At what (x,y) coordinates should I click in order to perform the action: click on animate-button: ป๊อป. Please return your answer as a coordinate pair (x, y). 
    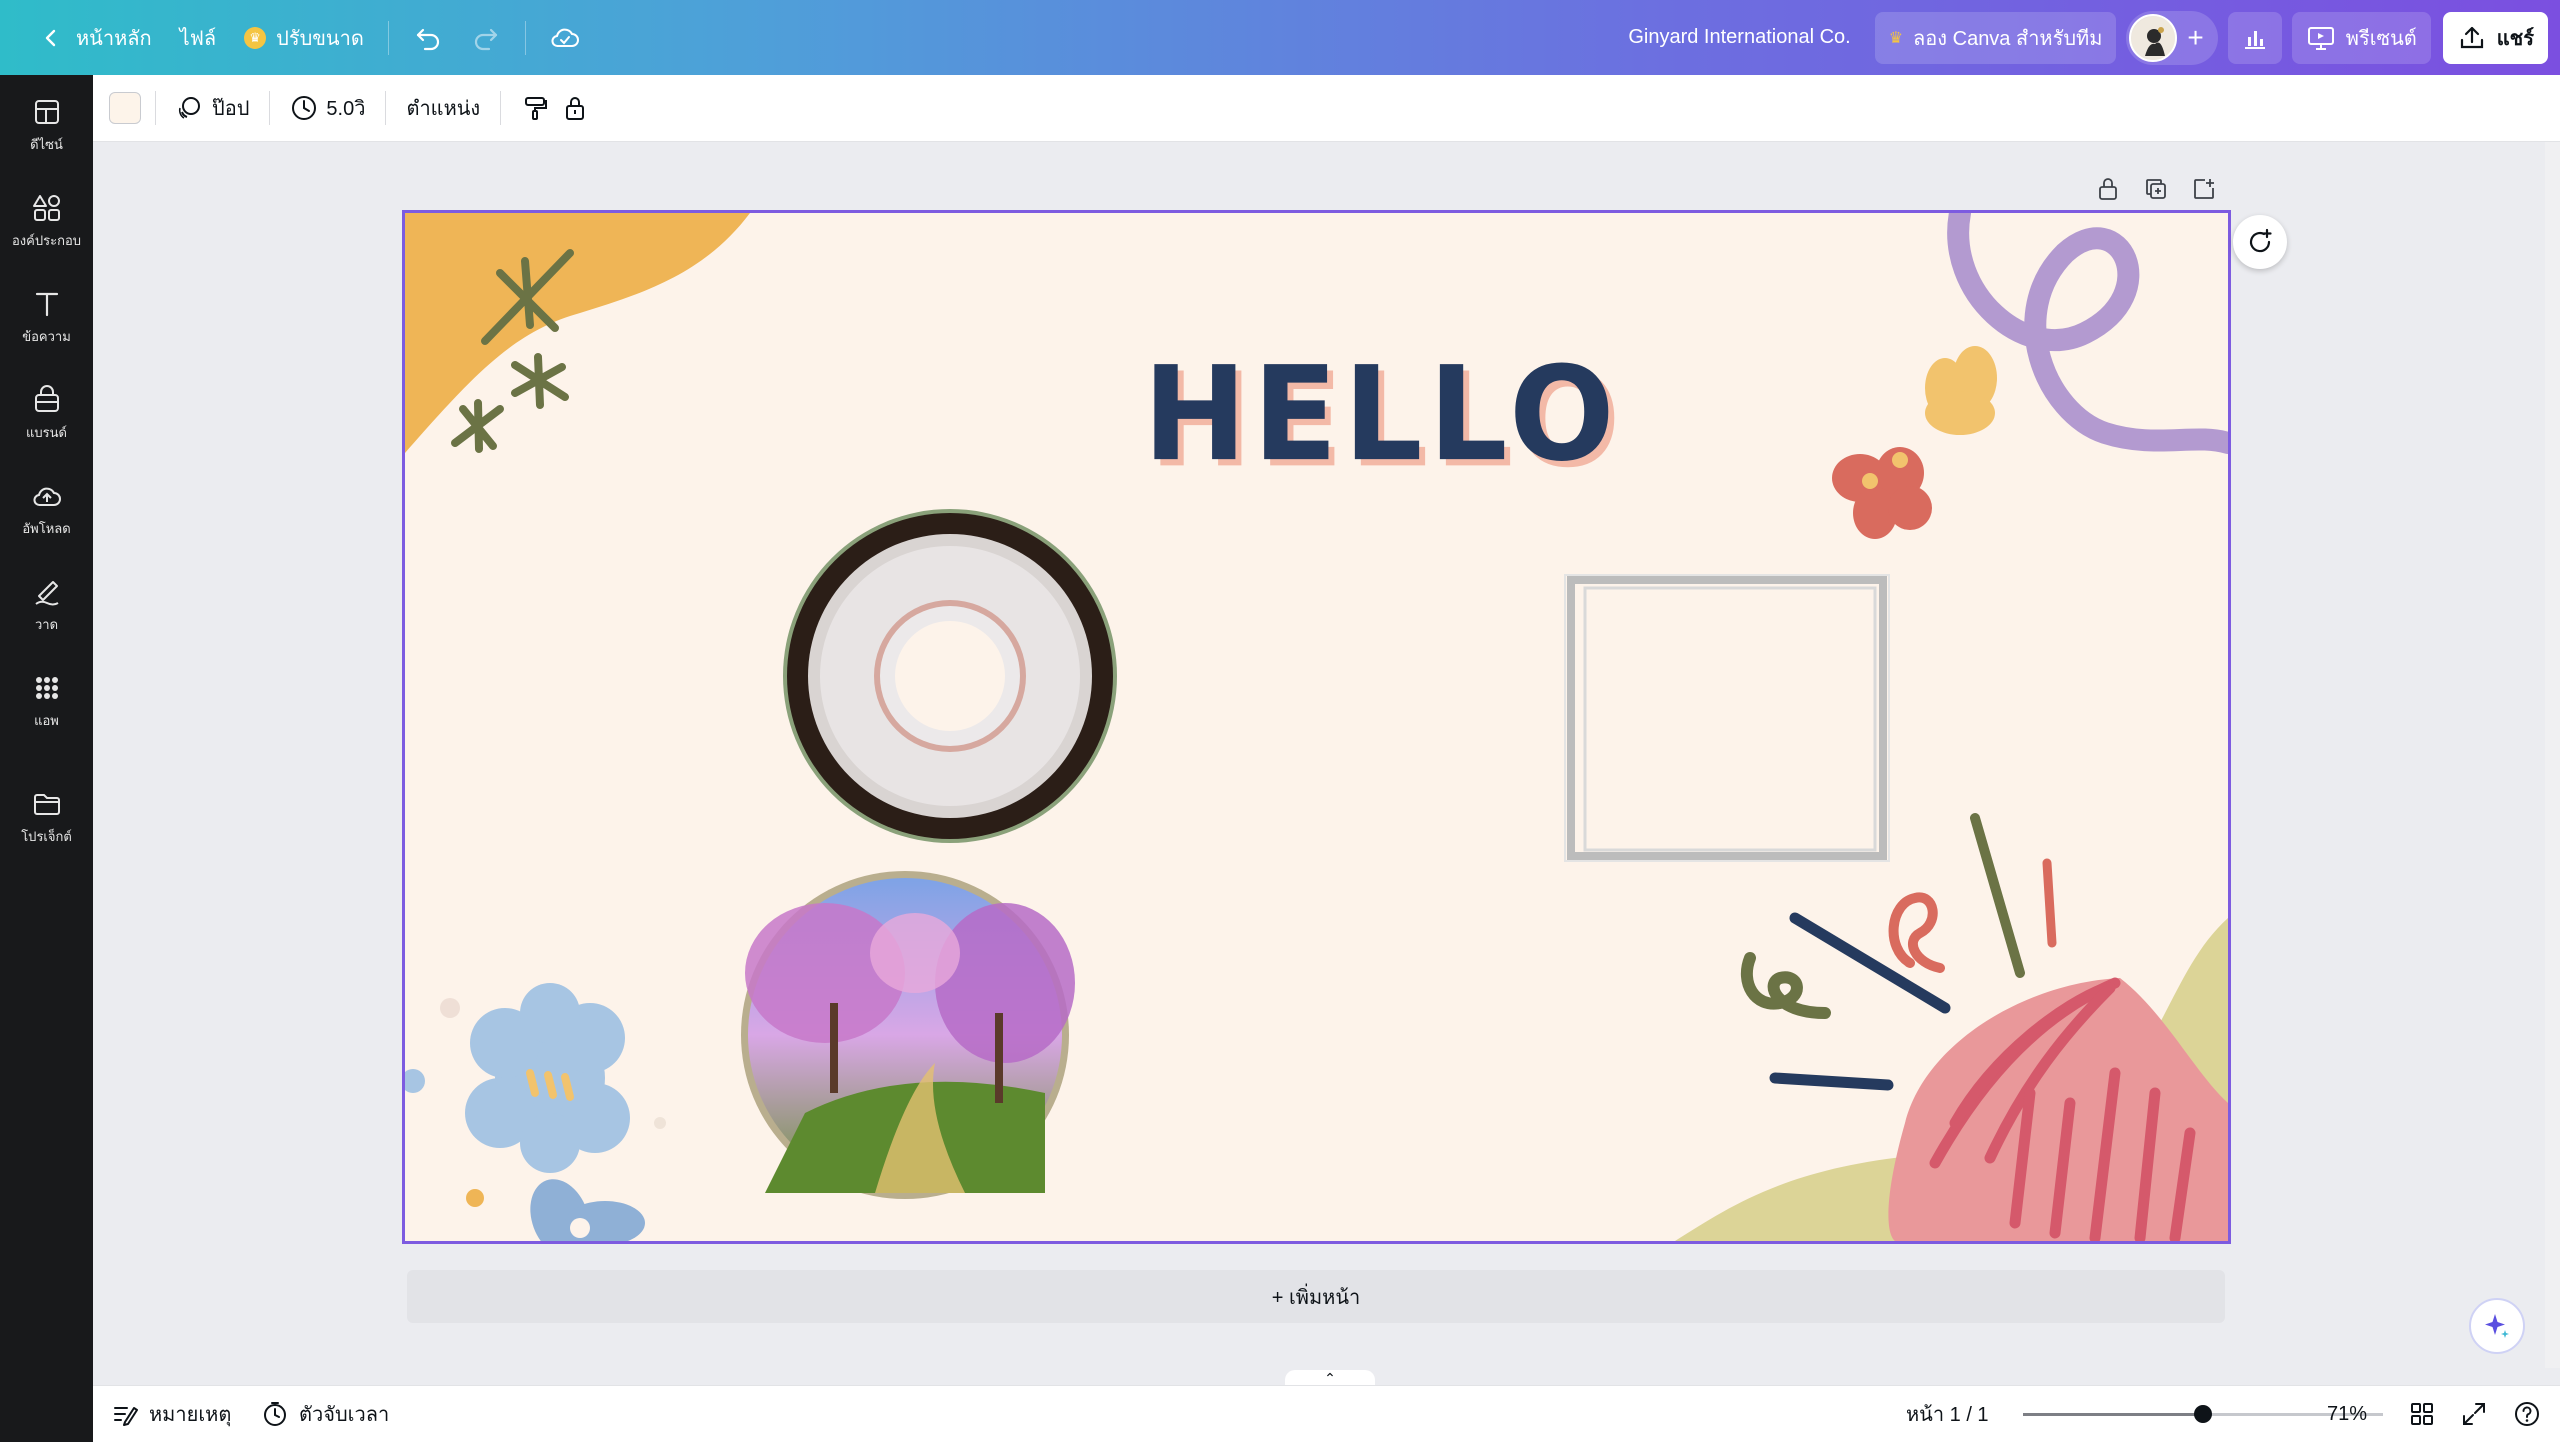
    Looking at the image, I should click on (212, 108).